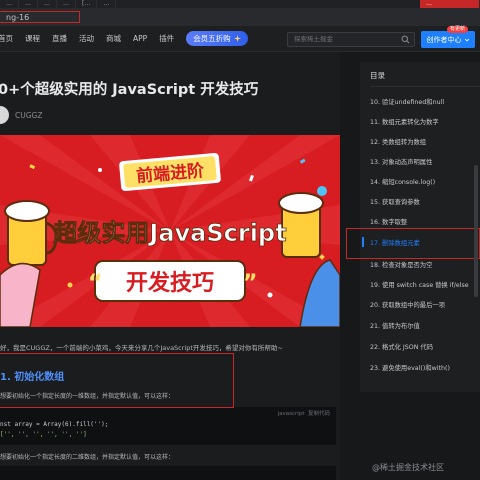 Image resolution: width=480 pixels, height=480 pixels. What do you see at coordinates (4, 115) in the screenshot?
I see `avatar` at bounding box center [4, 115].